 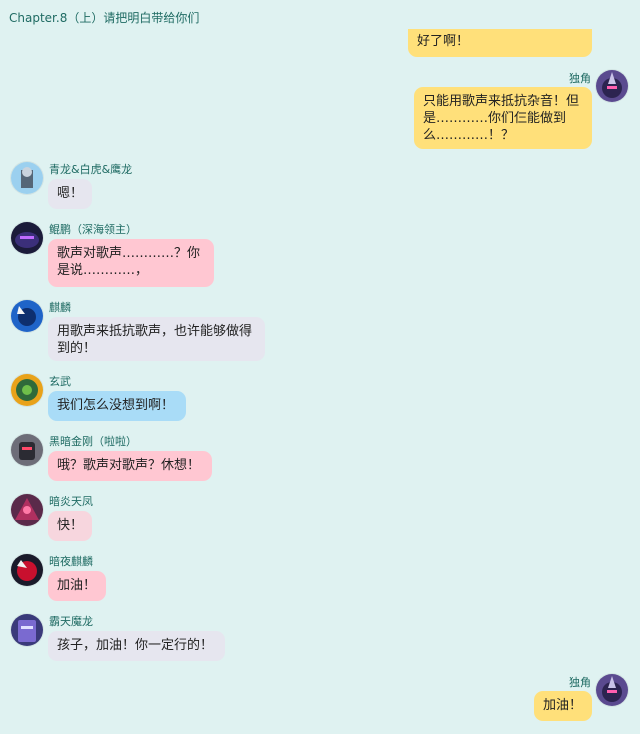 What do you see at coordinates (70, 526) in the screenshot?
I see `chat-bubble: 快！` at bounding box center [70, 526].